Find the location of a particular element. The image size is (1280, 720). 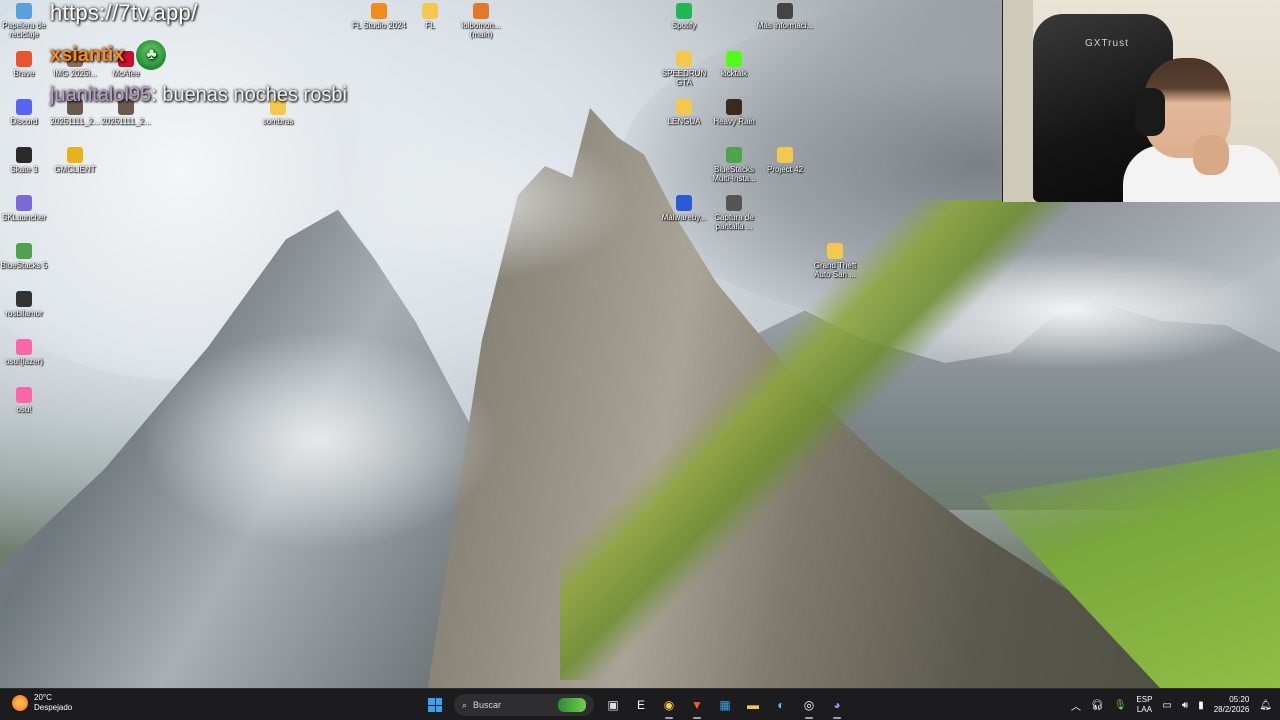

desktop-icon-label: osu! is located at coordinates (24, 409).